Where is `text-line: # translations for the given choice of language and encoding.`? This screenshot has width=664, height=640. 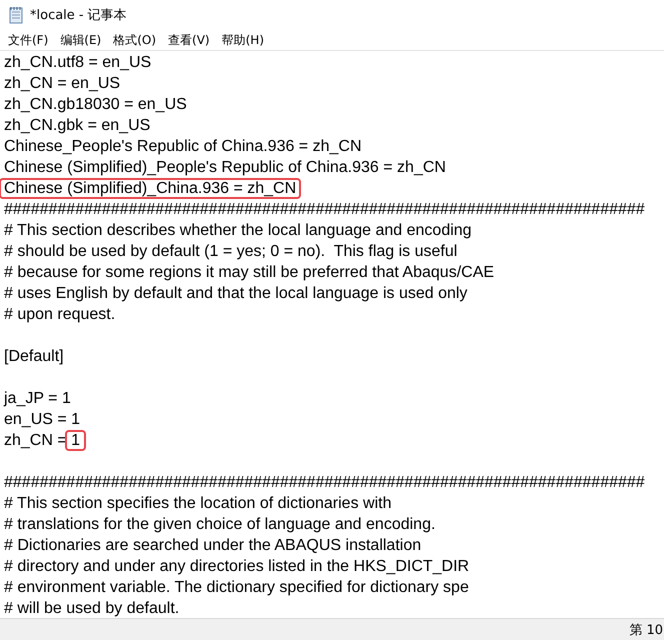
text-line: # translations for the given choice of language and encoding. is located at coordinates (220, 524).